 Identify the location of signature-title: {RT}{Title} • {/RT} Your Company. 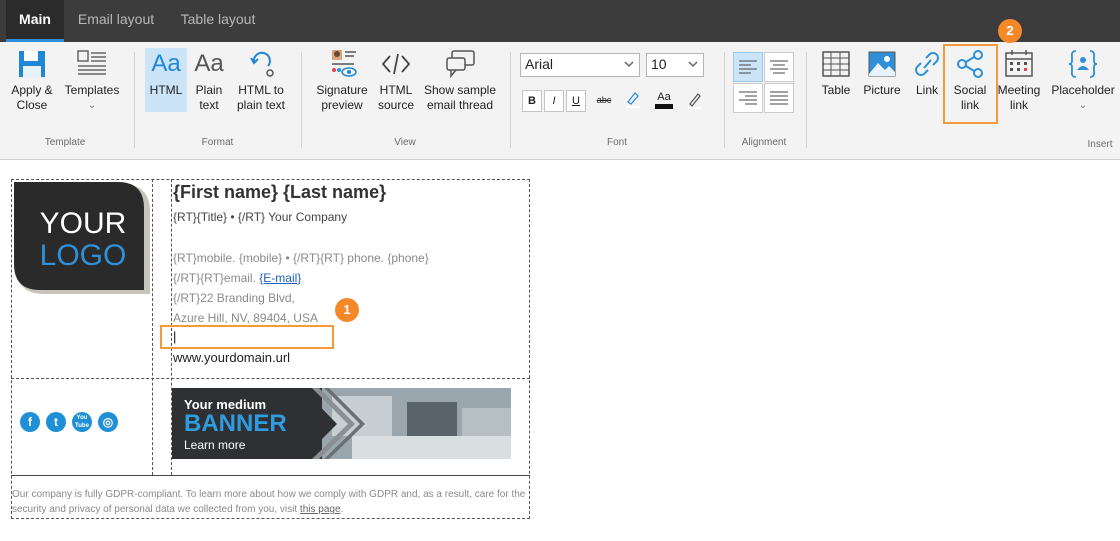
(260, 217).